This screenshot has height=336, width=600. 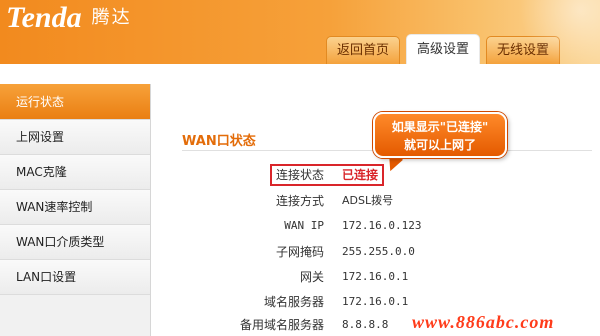 What do you see at coordinates (299, 201) in the screenshot?
I see `row-label-connection-type: 连接方式` at bounding box center [299, 201].